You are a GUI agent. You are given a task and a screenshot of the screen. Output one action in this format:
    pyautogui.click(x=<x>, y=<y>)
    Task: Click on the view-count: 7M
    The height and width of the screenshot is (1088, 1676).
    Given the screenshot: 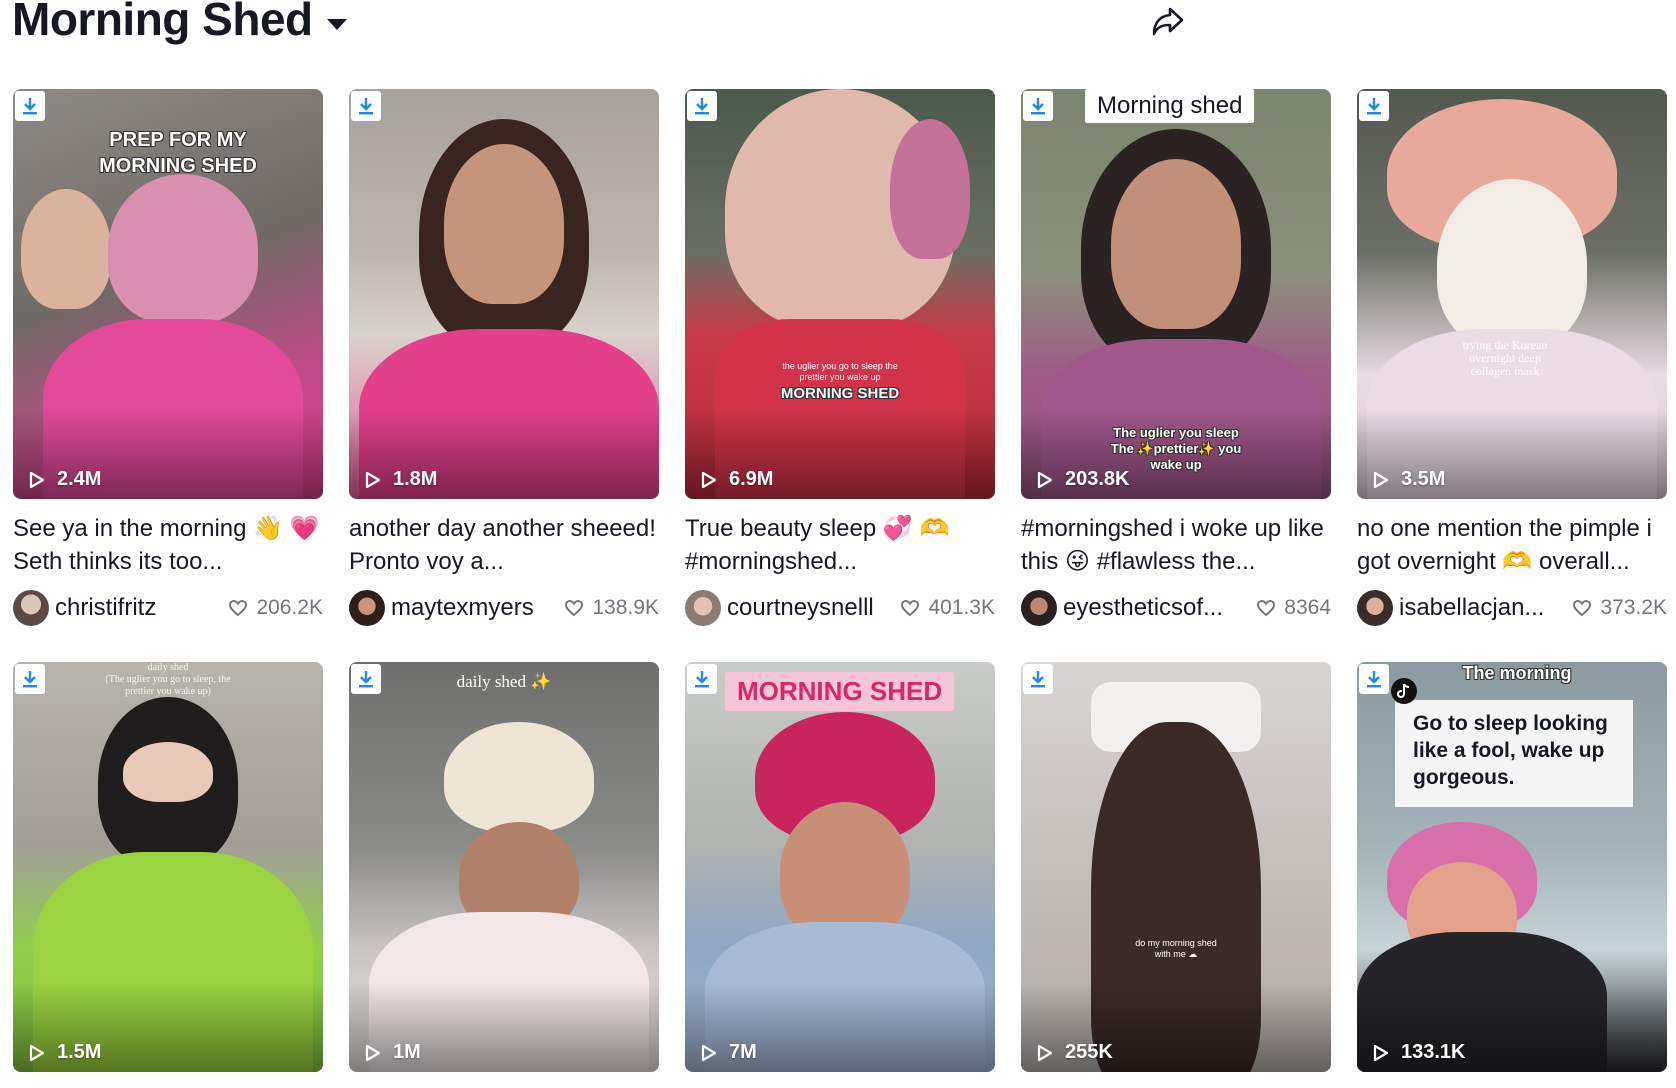 What is the action you would take?
    pyautogui.click(x=729, y=1052)
    